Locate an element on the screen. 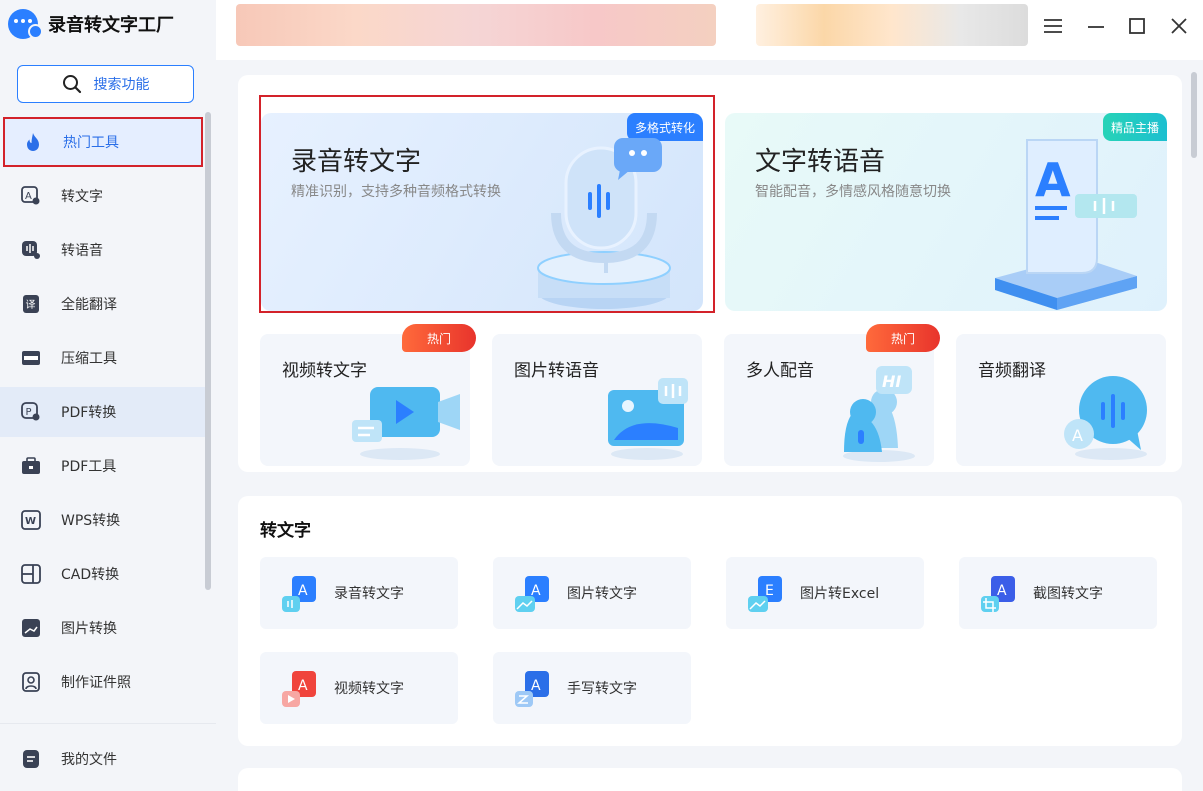 The image size is (1203, 791). sidebar-item-label: 制作证件照 is located at coordinates (96, 683).